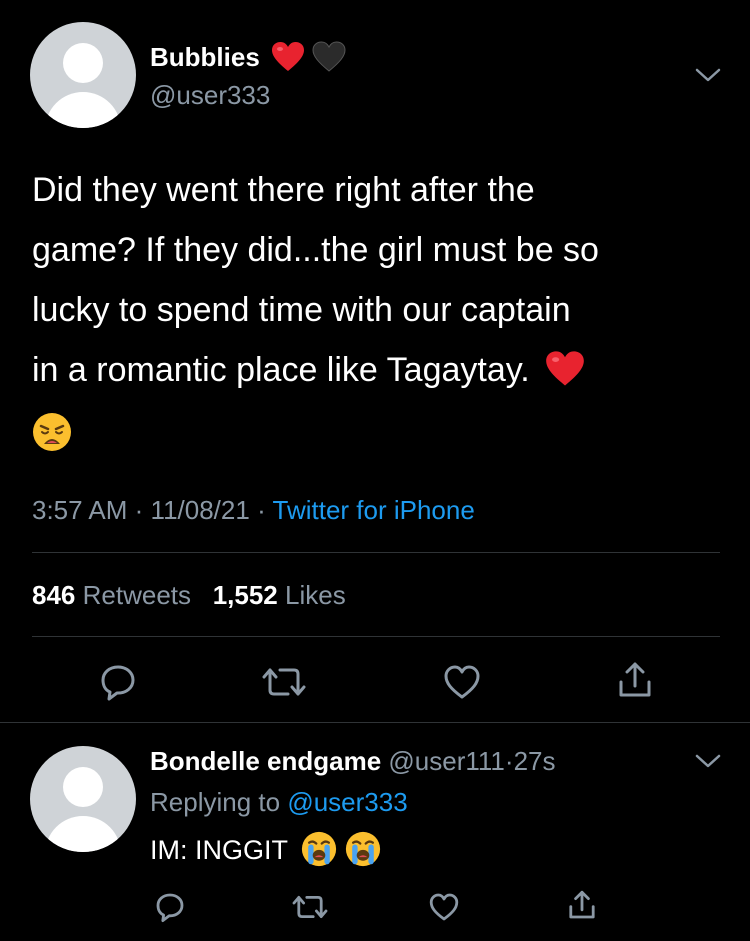 This screenshot has height=941, width=750. I want to click on tweet-text-line, so click(377, 430).